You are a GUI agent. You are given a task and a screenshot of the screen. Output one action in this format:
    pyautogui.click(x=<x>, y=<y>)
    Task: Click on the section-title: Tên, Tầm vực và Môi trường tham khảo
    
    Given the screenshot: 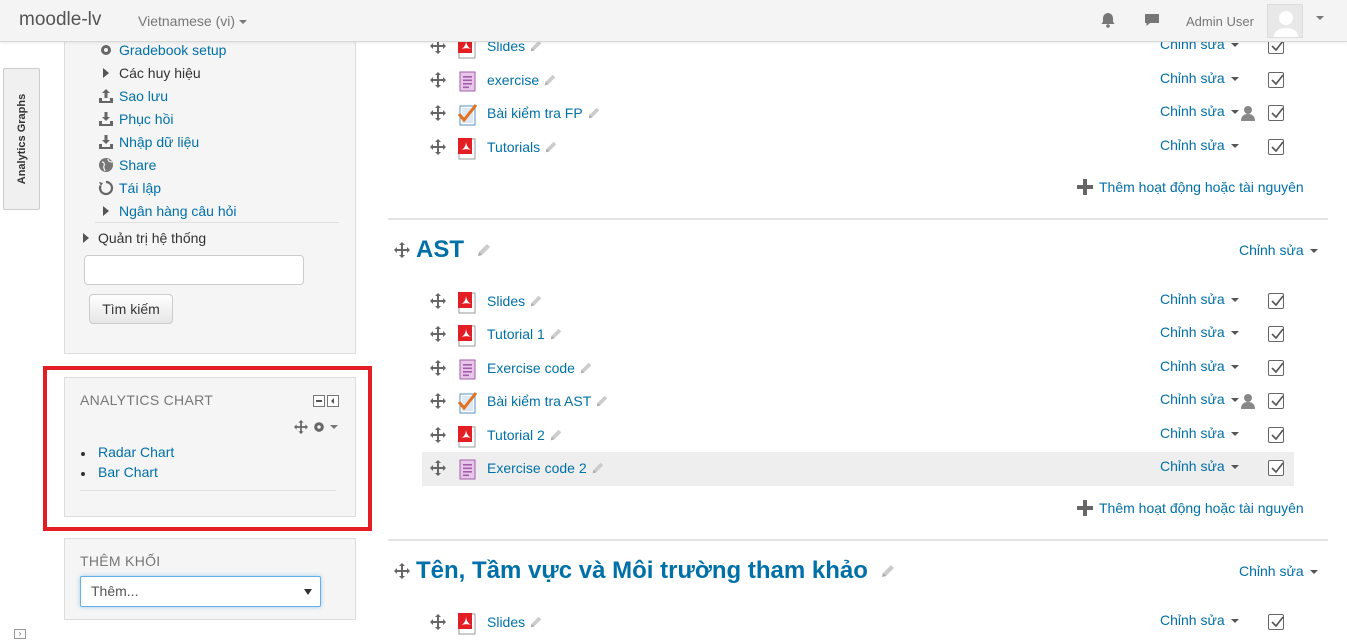 What is the action you would take?
    pyautogui.click(x=642, y=571)
    